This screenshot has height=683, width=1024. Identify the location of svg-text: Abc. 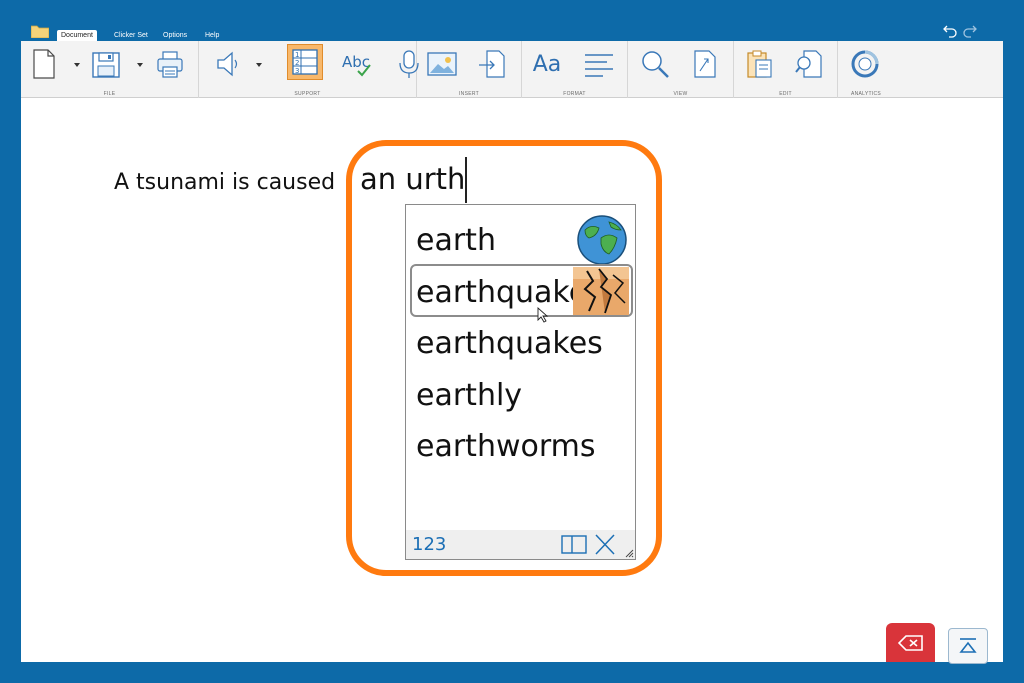
(356, 62).